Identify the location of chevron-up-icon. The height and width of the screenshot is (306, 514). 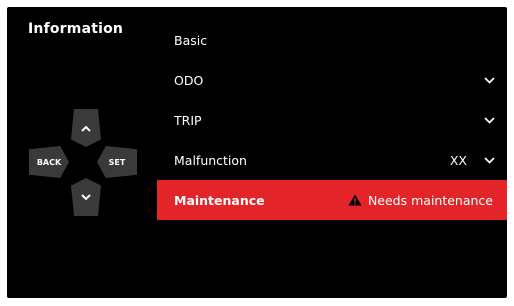
(86, 128).